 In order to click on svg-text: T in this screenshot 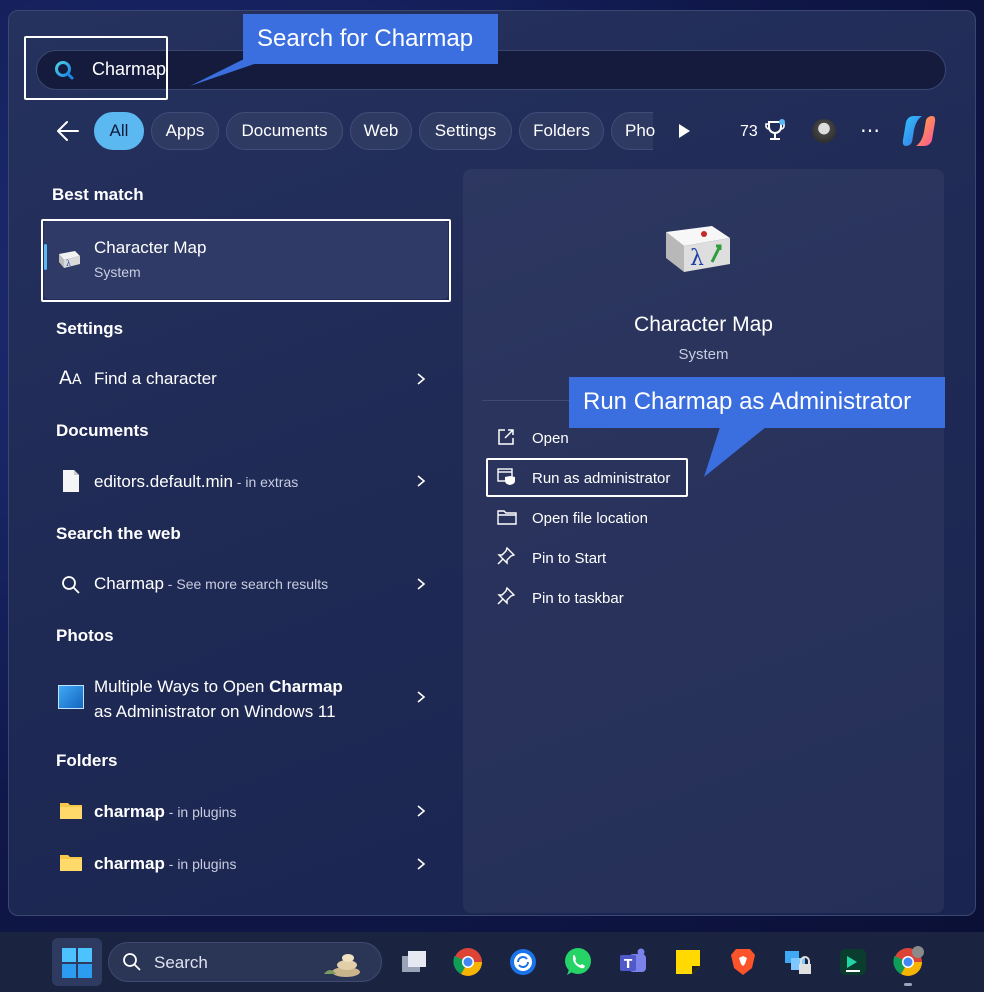, I will do `click(628, 964)`.